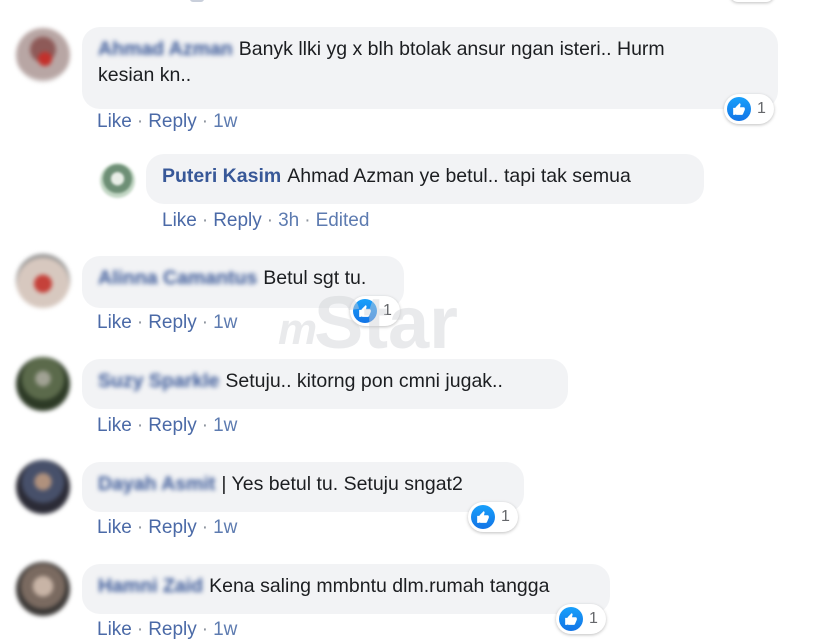 This screenshot has width=830, height=641. Describe the element at coordinates (315, 278) in the screenshot. I see `comment-text: Betul sgt tu.` at that location.